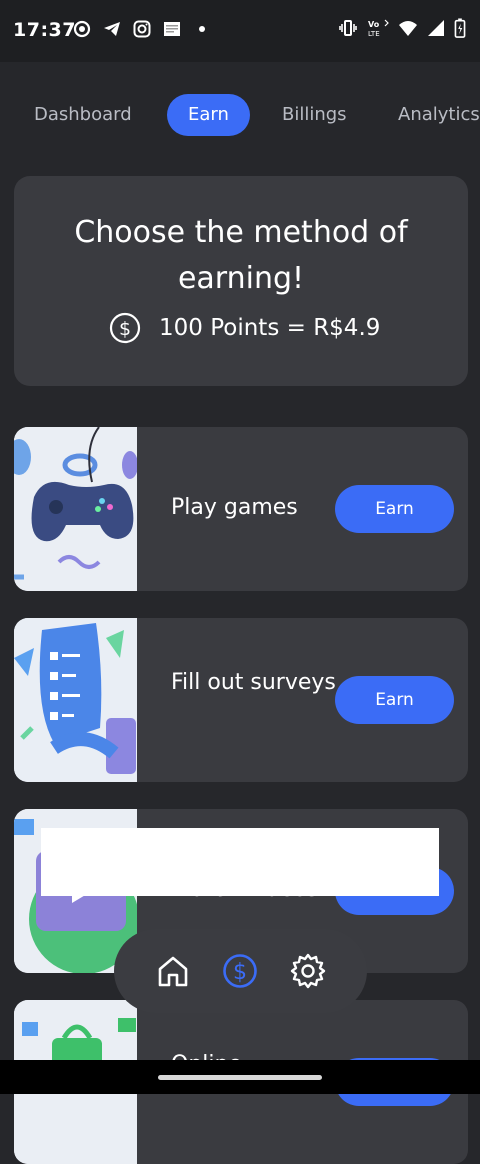  I want to click on method-label-surveys: Fill out surveys, so click(253, 682).